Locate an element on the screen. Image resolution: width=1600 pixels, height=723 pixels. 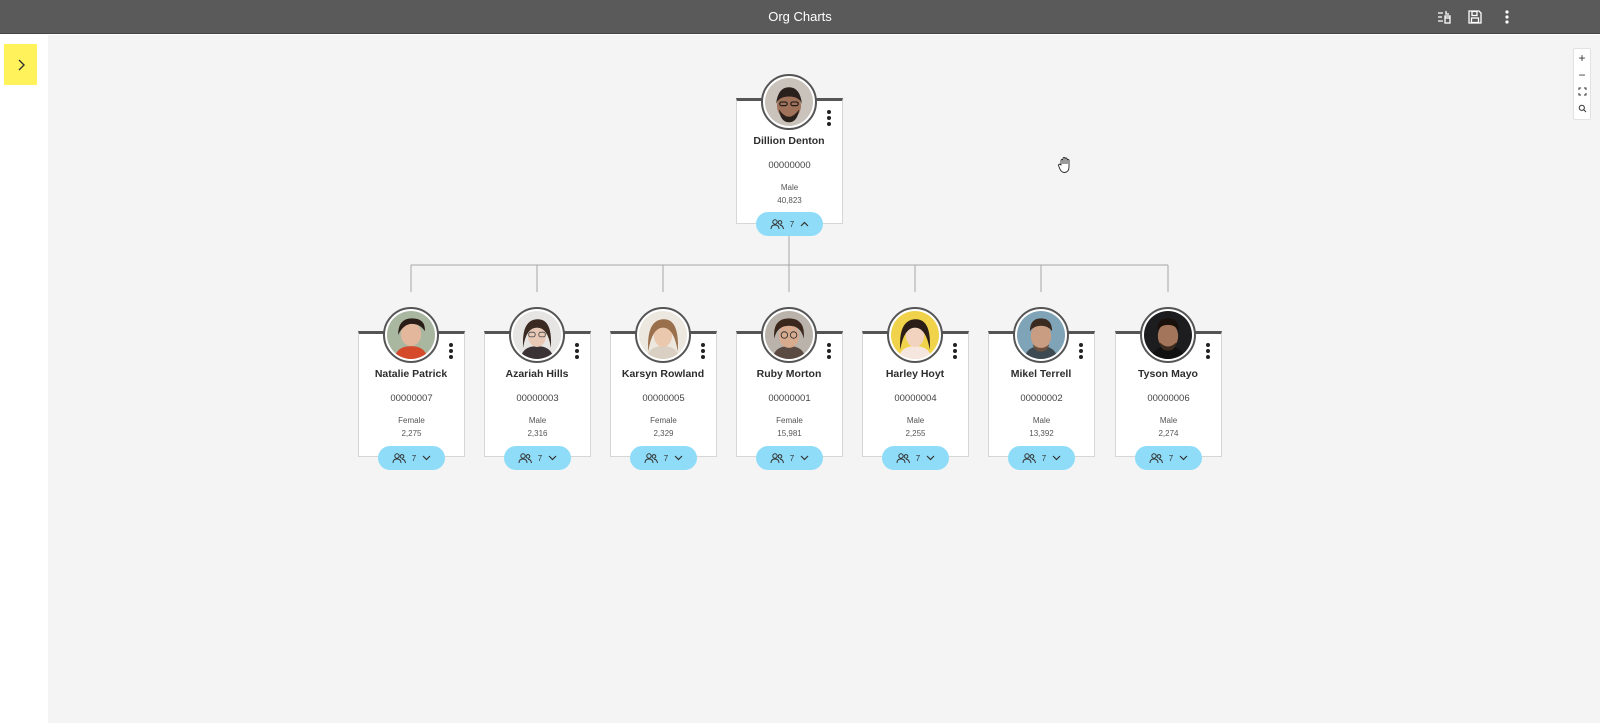
save-icon is located at coordinates (1475, 17).